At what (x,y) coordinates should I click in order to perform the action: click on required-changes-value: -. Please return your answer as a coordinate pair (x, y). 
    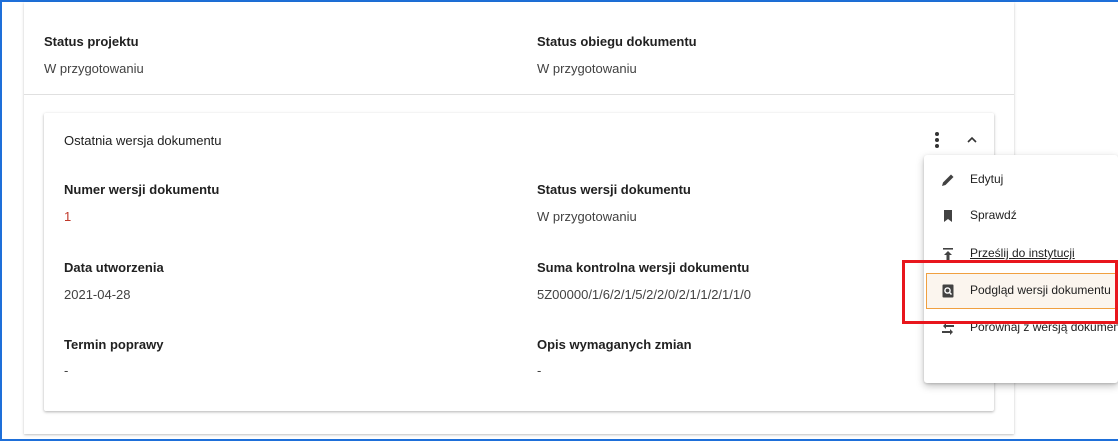
    Looking at the image, I should click on (539, 370).